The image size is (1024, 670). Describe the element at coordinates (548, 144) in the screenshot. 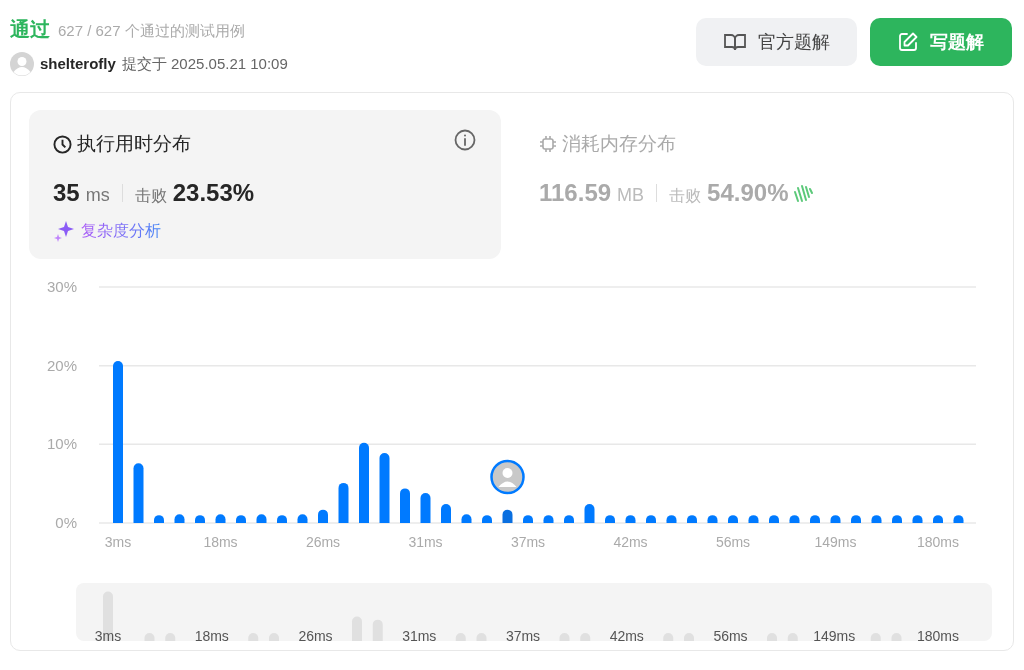

I see `chip-icon` at that location.